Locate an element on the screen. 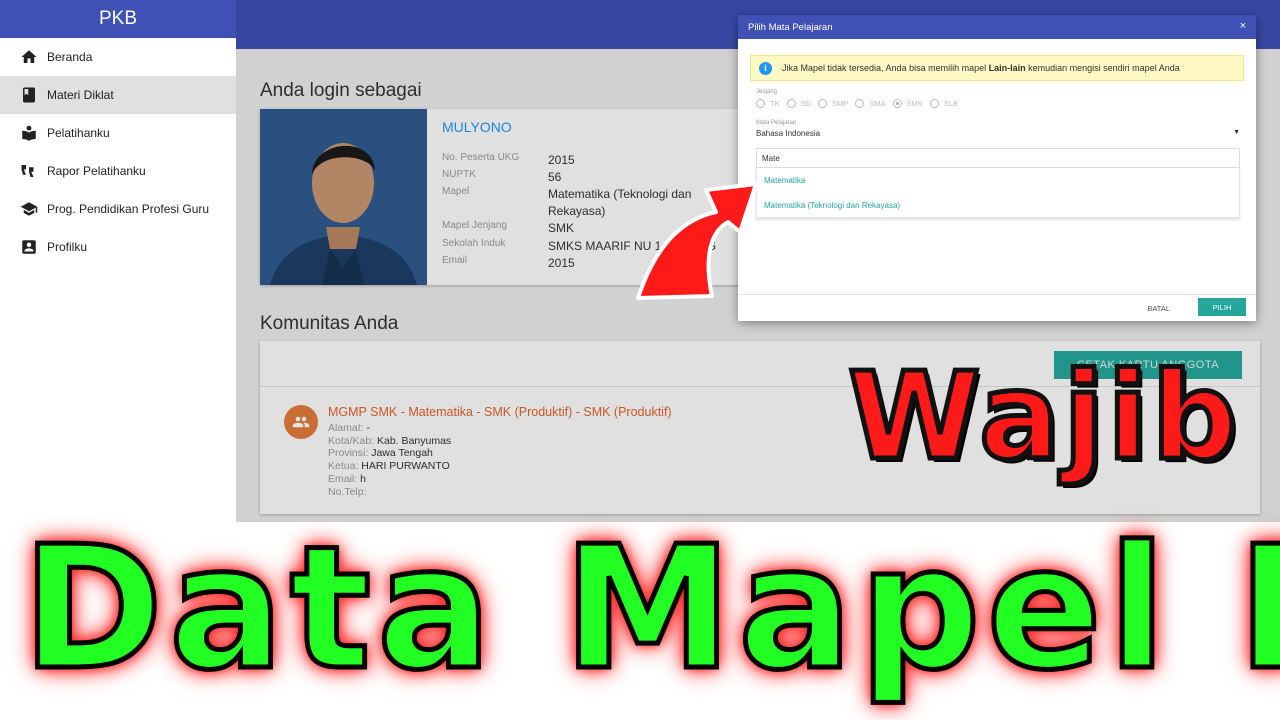 The height and width of the screenshot is (720, 1280). sidebar-item-beranda: Beranda is located at coordinates (118, 57).